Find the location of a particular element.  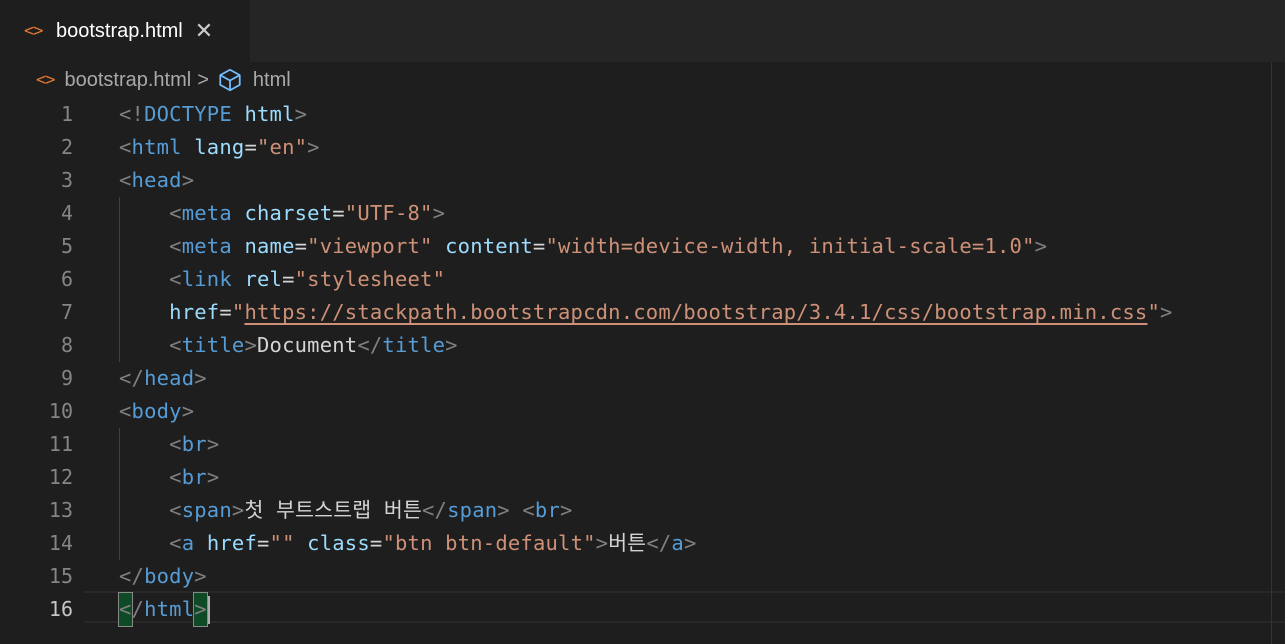

code-text: </head> is located at coordinates (163, 378).